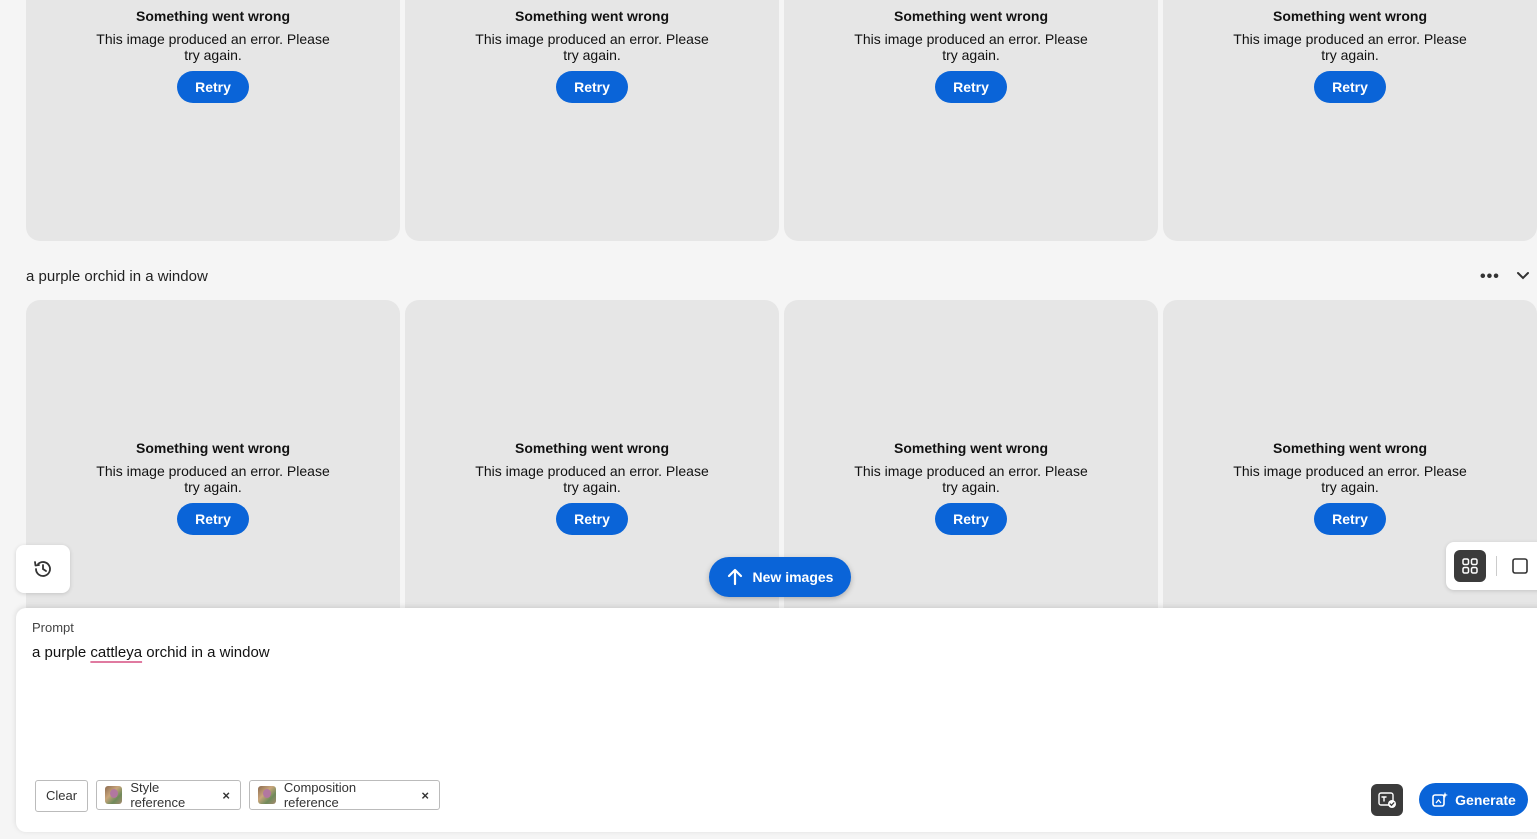 This screenshot has height=839, width=1537. I want to click on prompt-input: a purple cattleya orchid in a window, so click(151, 652).